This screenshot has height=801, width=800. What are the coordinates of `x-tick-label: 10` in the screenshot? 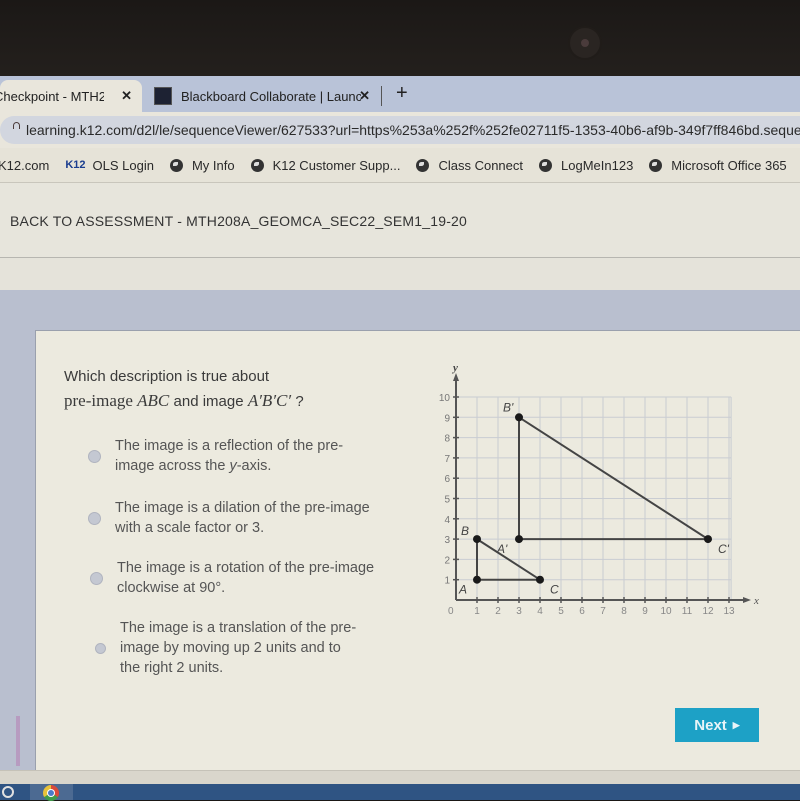 It's located at (666, 611).